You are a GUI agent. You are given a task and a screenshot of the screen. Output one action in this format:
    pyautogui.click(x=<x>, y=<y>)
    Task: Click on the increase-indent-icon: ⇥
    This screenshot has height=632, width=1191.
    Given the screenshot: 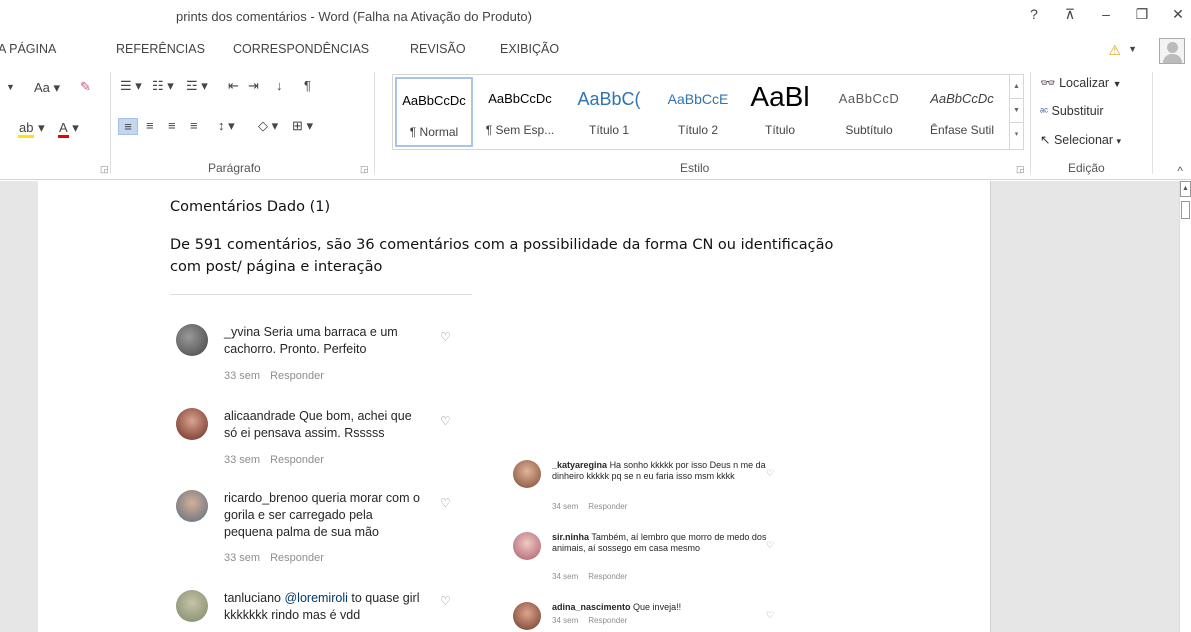 What is the action you would take?
    pyautogui.click(x=253, y=86)
    